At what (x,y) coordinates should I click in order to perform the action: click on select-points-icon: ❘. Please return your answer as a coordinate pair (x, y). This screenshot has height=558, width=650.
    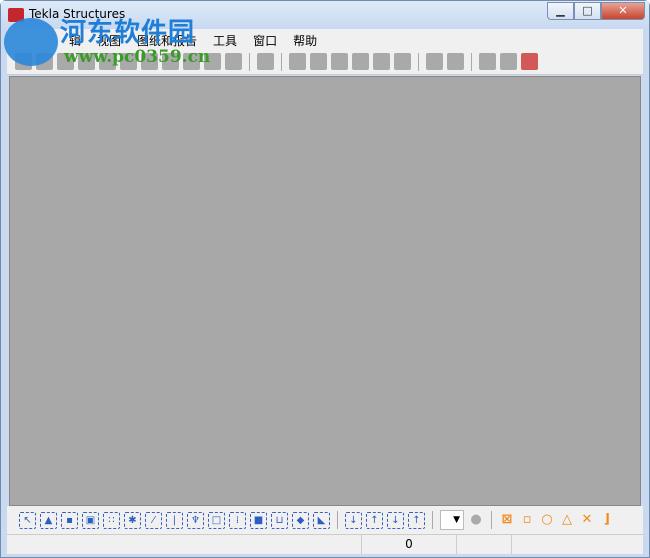
    Looking at the image, I should click on (174, 520).